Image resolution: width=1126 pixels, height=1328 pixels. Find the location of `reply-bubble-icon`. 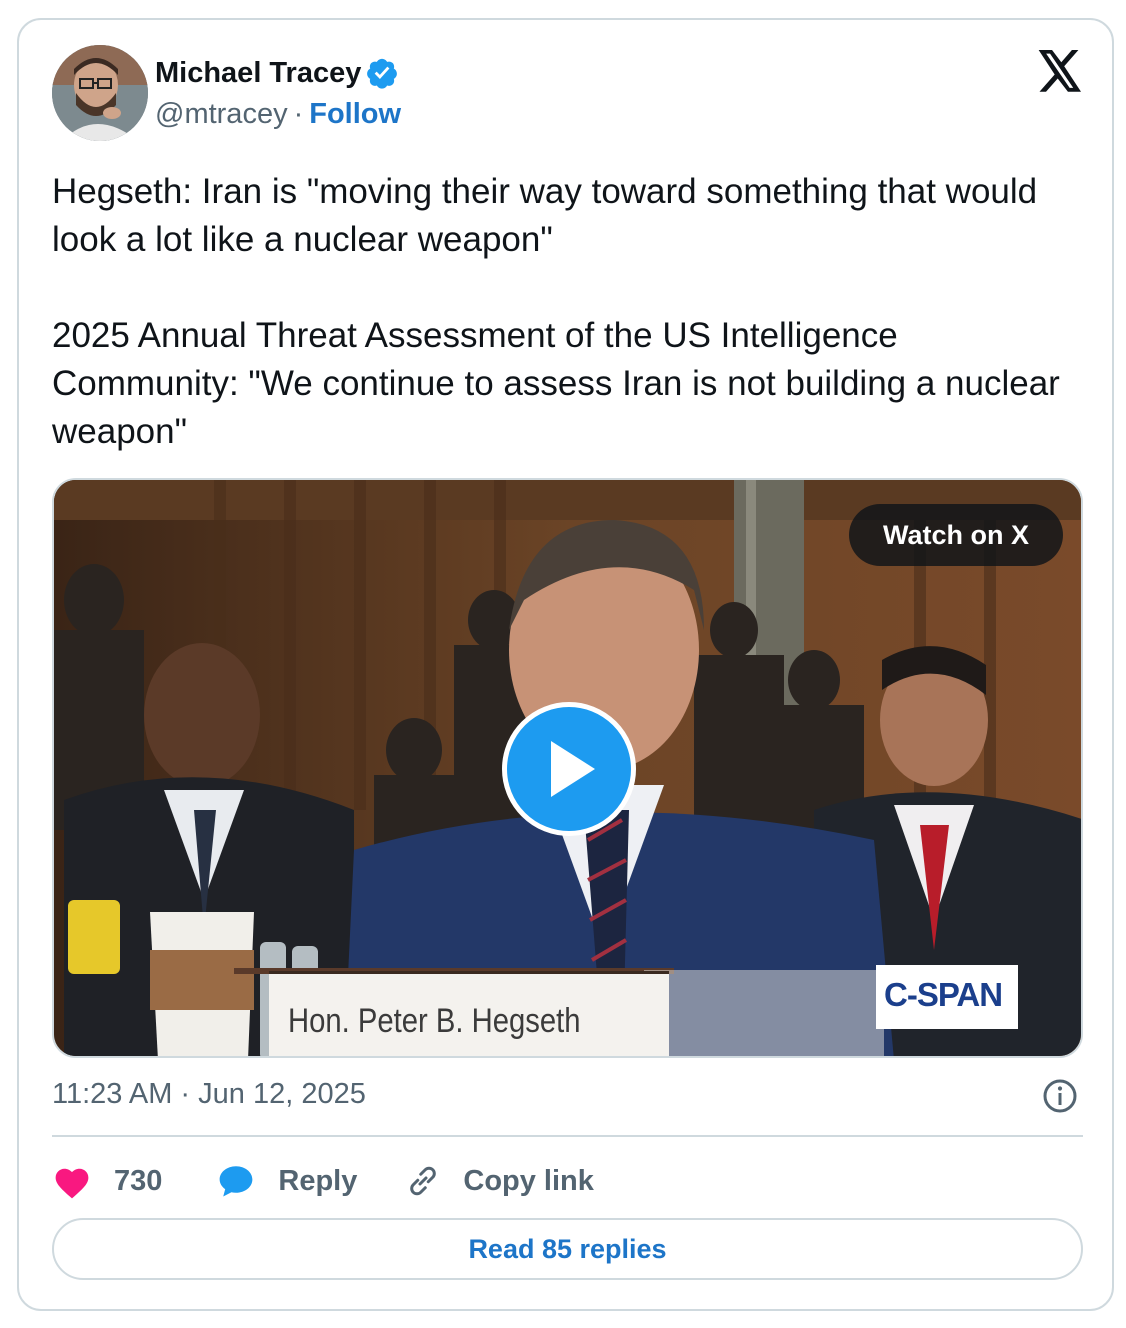

reply-bubble-icon is located at coordinates (236, 1181).